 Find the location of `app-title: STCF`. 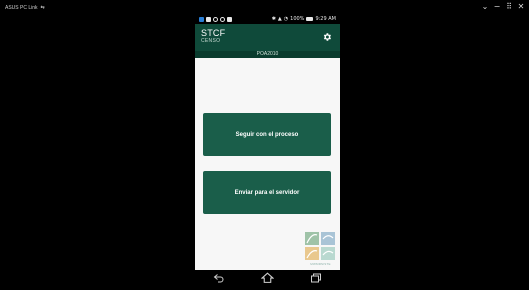

app-title: STCF is located at coordinates (213, 33).